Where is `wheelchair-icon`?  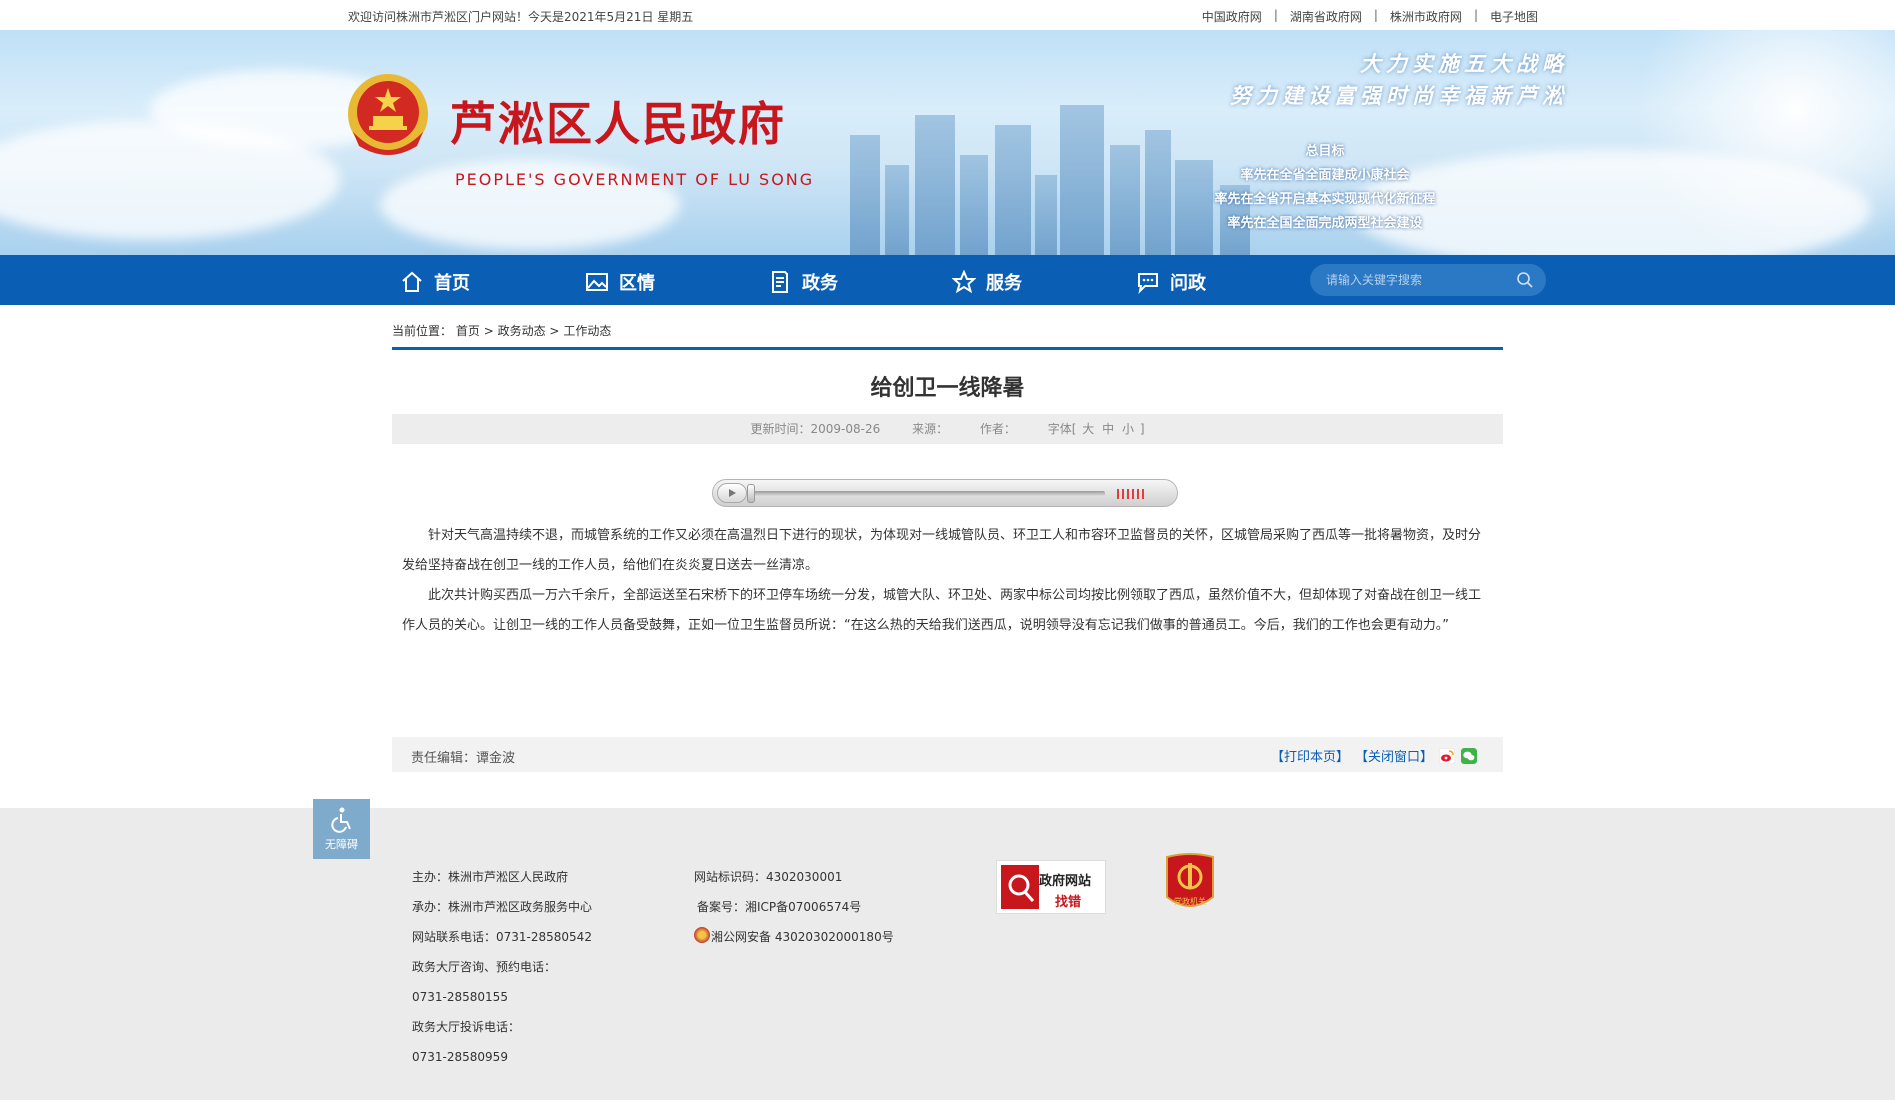 wheelchair-icon is located at coordinates (340, 820).